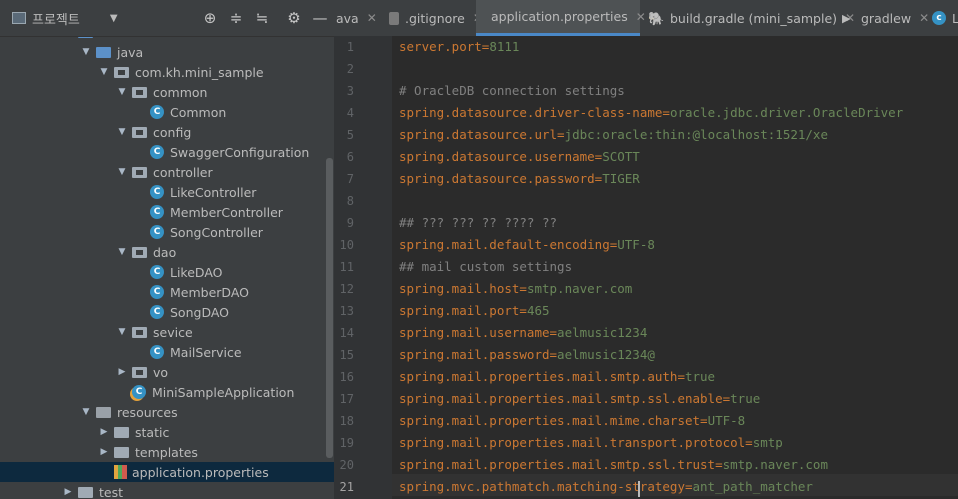 Image resolution: width=958 pixels, height=499 pixels. What do you see at coordinates (347, 18) in the screenshot?
I see `tab-label: ava` at bounding box center [347, 18].